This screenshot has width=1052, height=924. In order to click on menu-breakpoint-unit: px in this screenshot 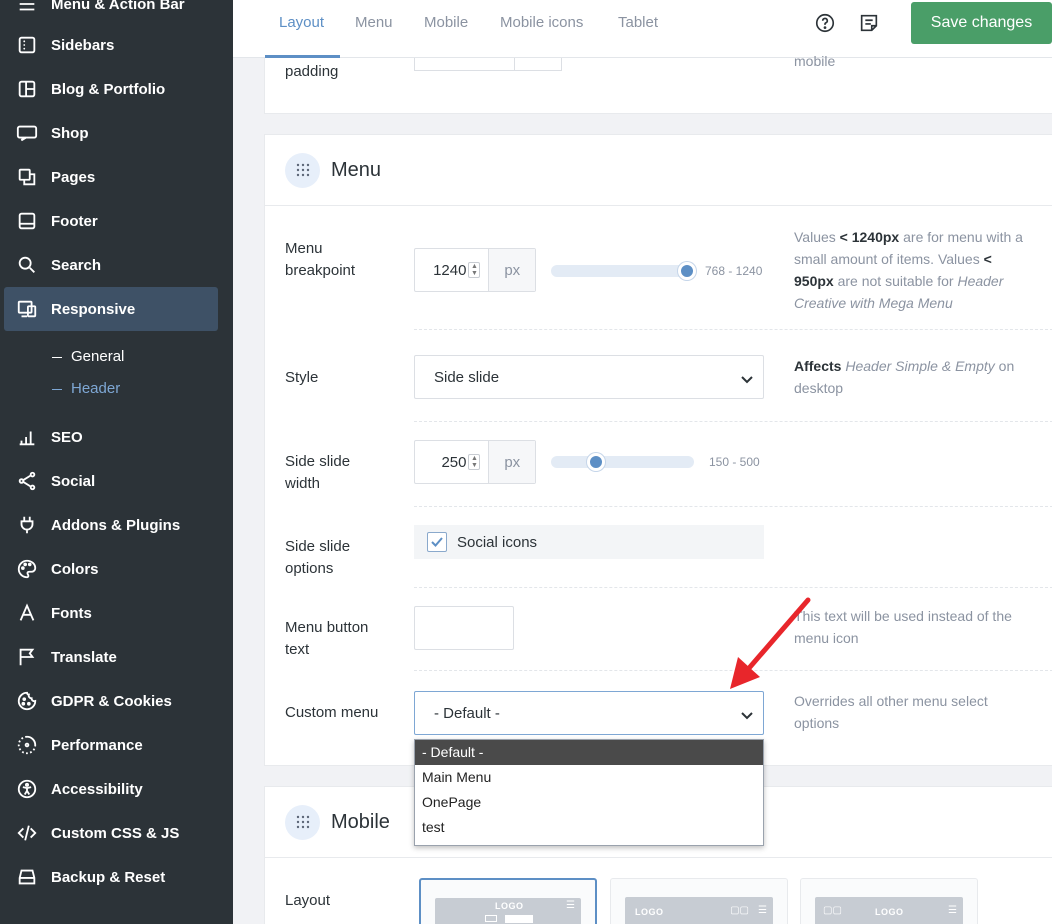, I will do `click(511, 270)`.